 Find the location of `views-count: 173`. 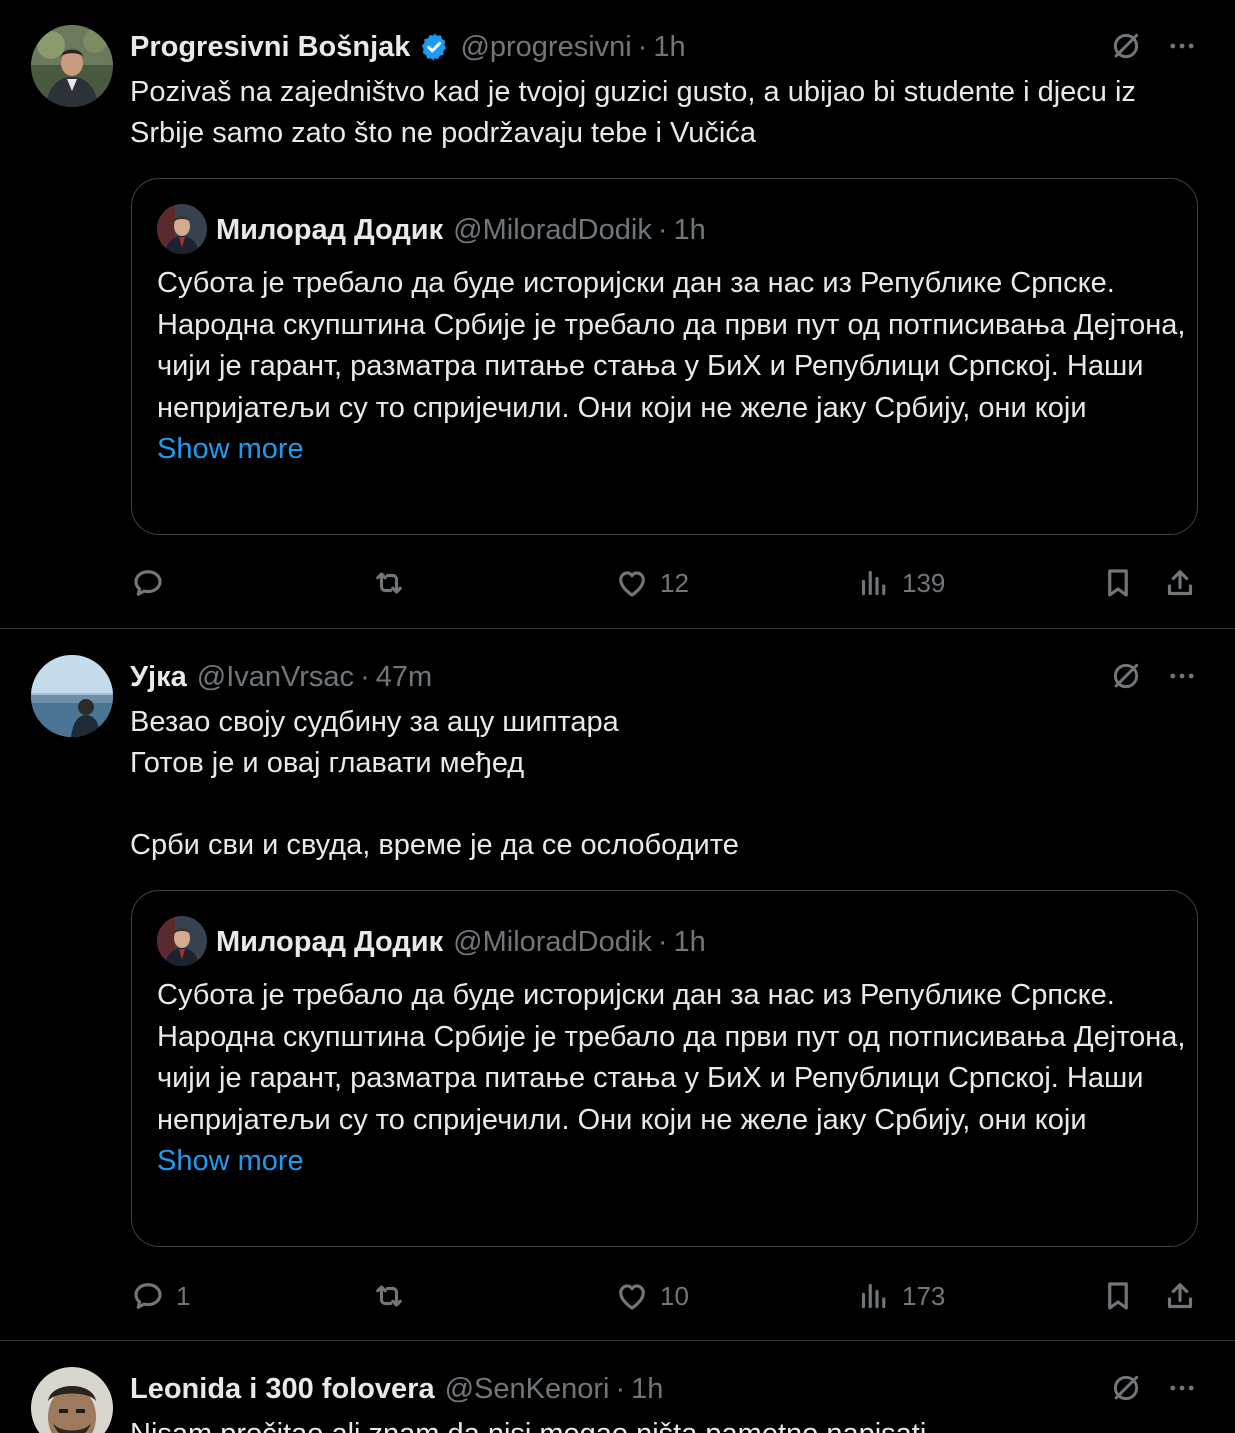

views-count: 173 is located at coordinates (924, 1295).